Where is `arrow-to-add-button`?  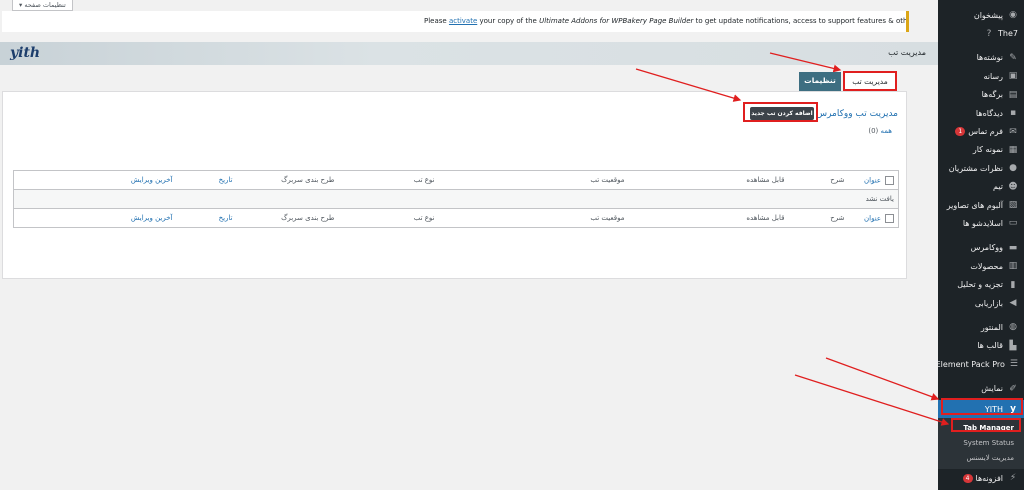
arrow-to-add-button is located at coordinates (688, 85).